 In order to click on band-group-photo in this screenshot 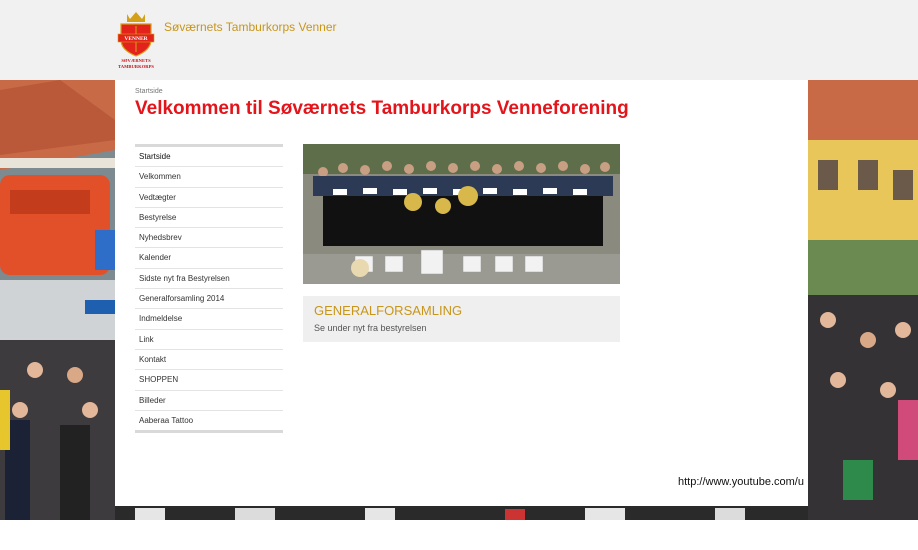, I will do `click(461, 214)`.